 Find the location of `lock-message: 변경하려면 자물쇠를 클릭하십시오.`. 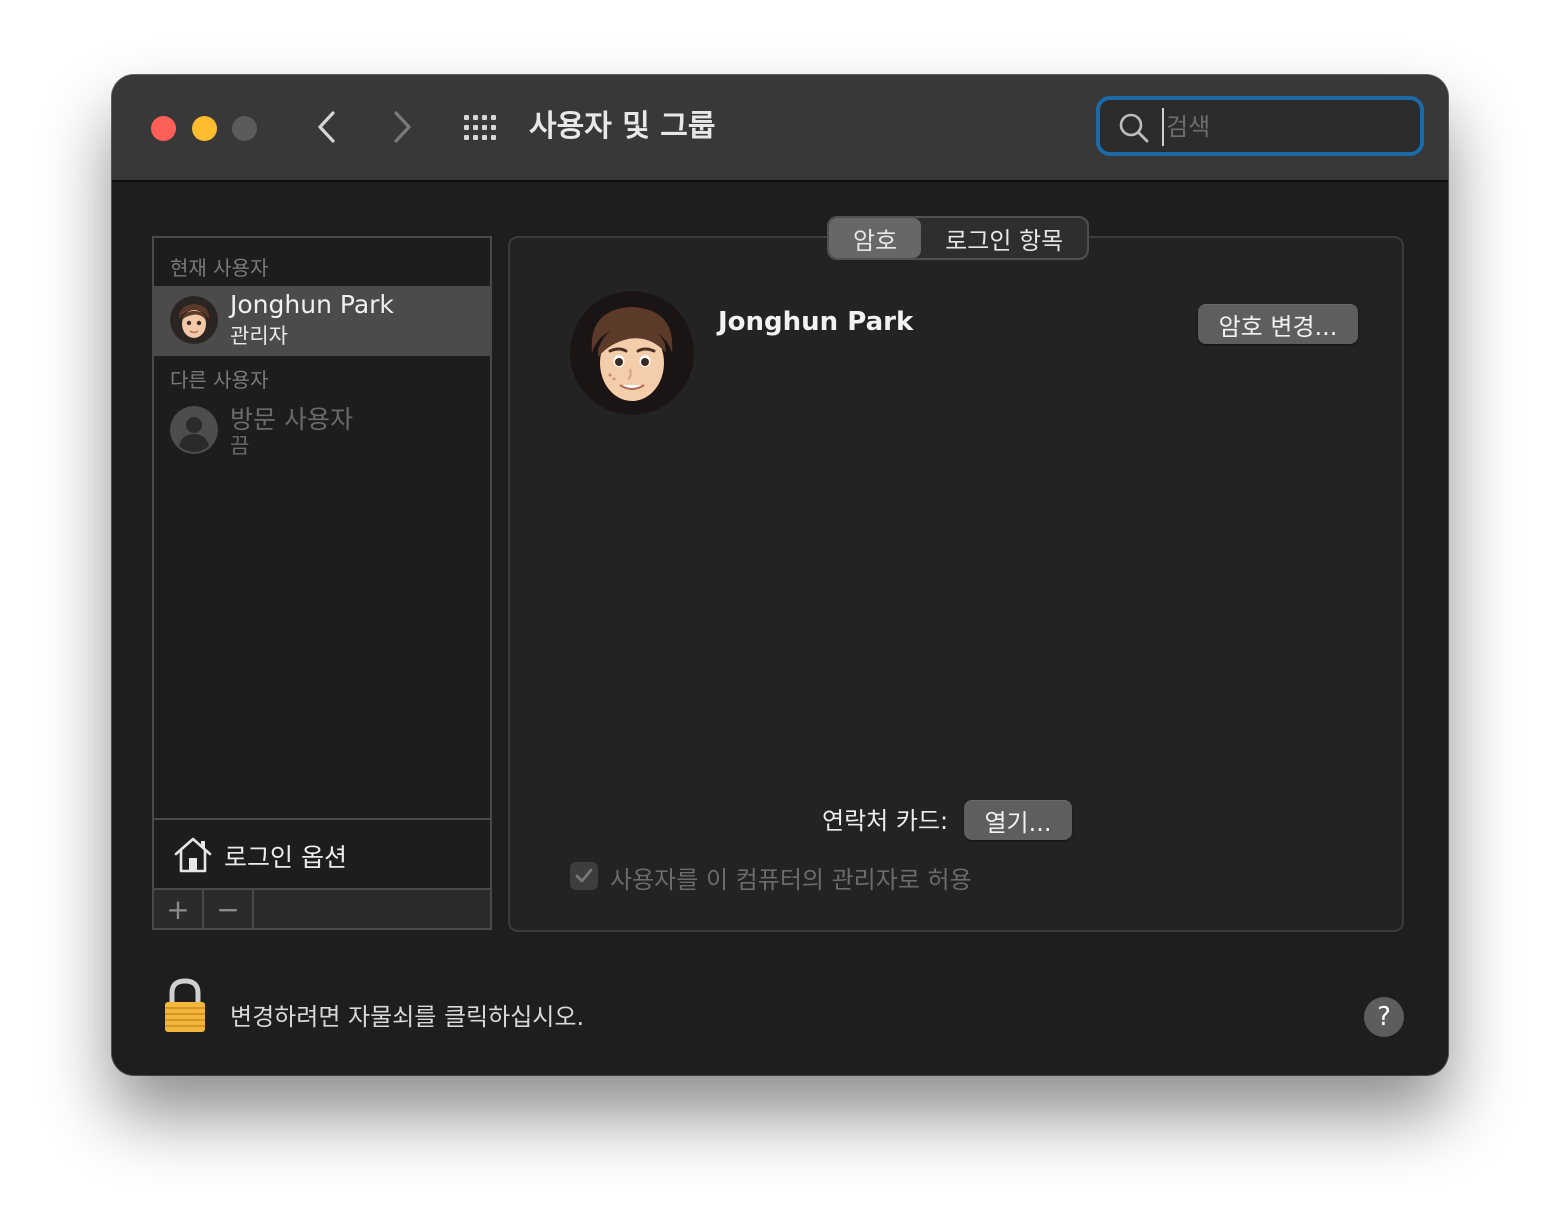

lock-message: 변경하려면 자물쇠를 클릭하십시오. is located at coordinates (407, 1017).